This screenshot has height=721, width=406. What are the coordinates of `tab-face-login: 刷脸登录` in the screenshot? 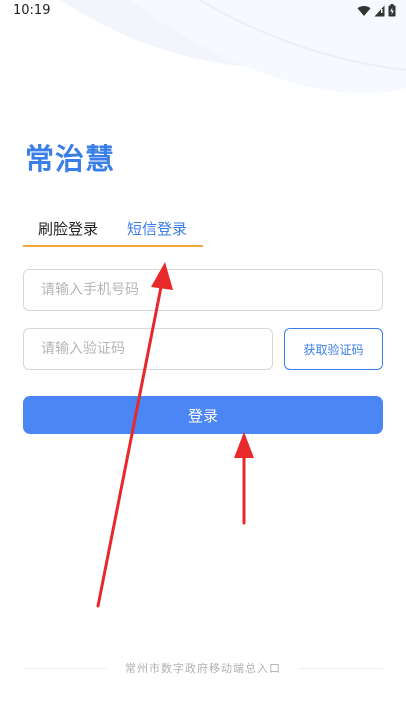 It's located at (68, 228).